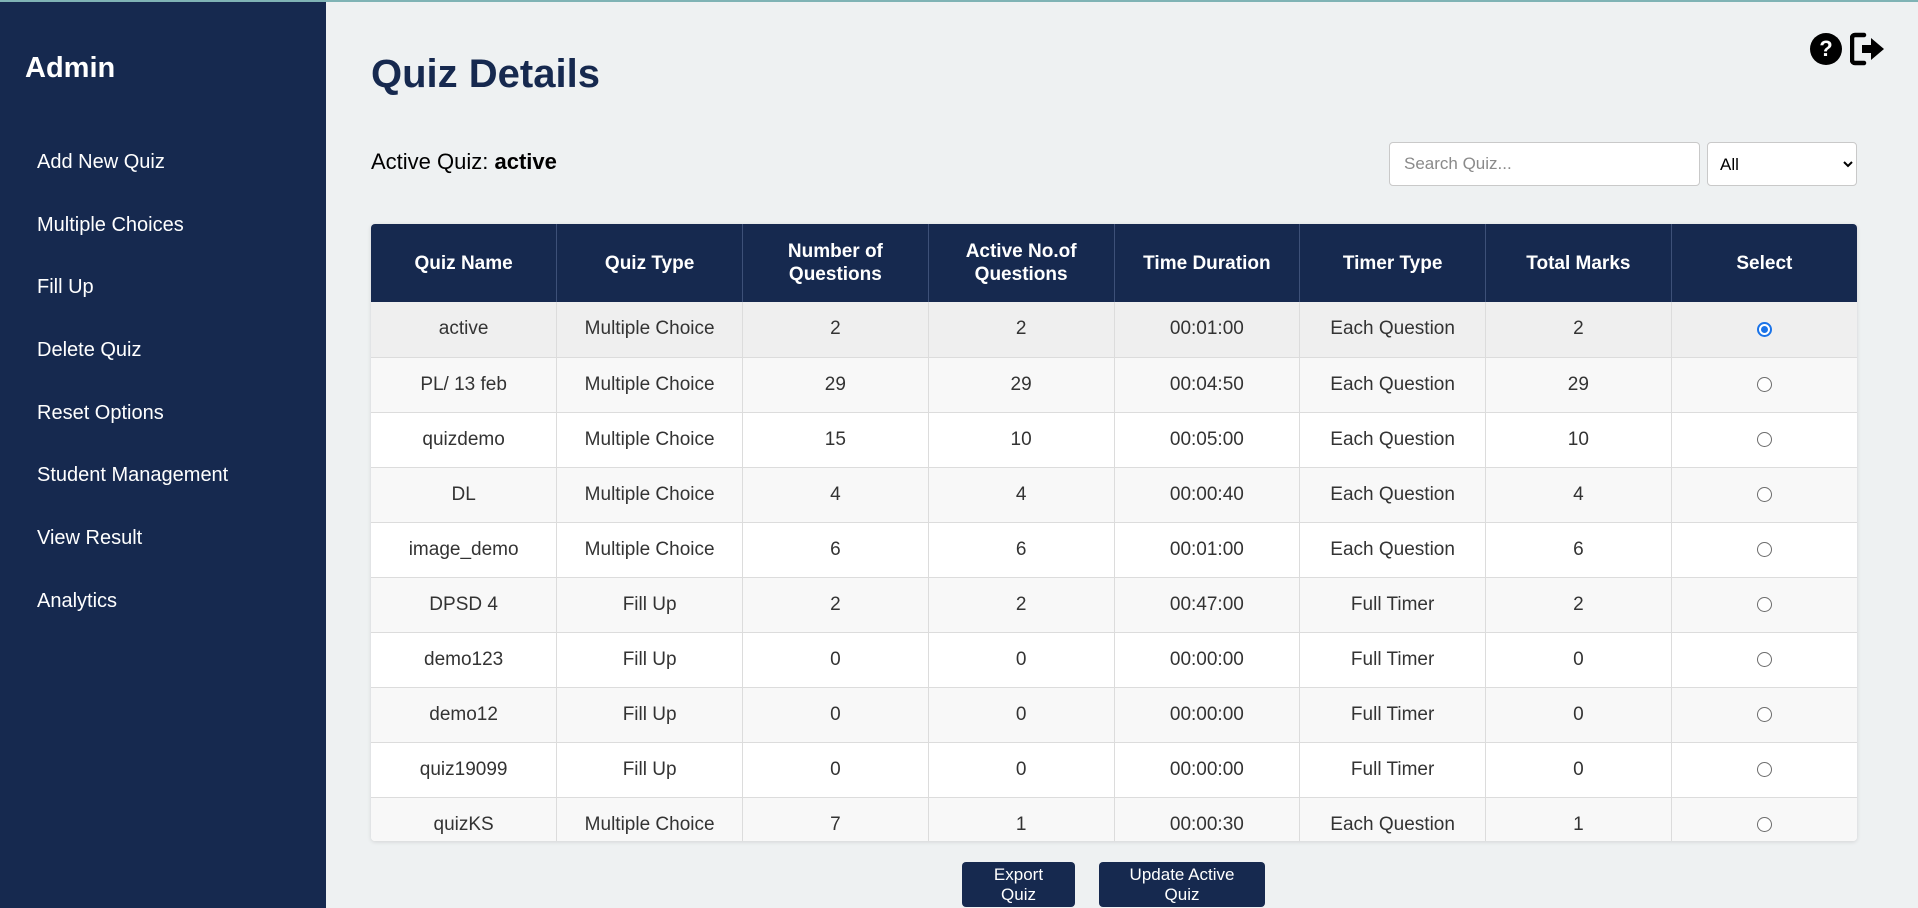  I want to click on cell-active-questions: 29, so click(1021, 385).